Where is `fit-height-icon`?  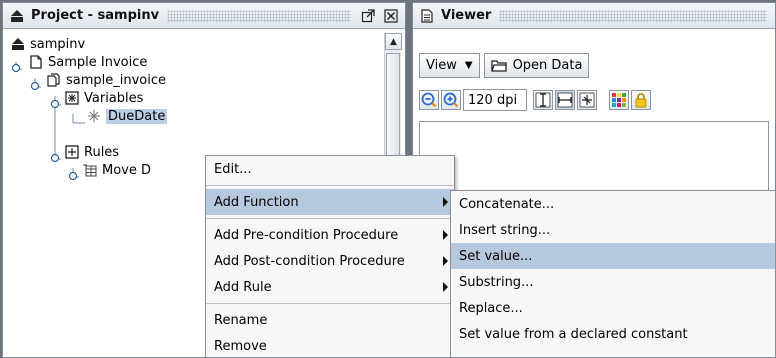 fit-height-icon is located at coordinates (543, 100).